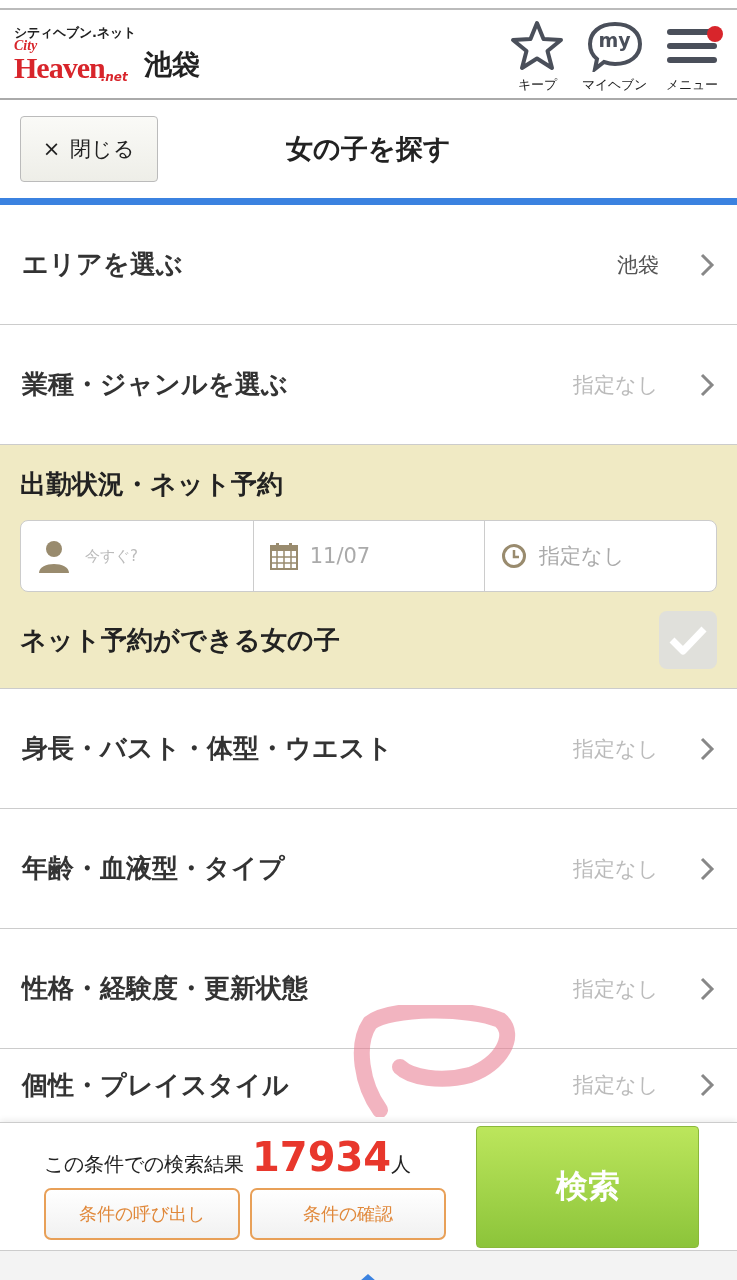 The height and width of the screenshot is (1280, 737). I want to click on filter-row: 身長・バスト・体型・ウエスト 指定なし, so click(368, 749).